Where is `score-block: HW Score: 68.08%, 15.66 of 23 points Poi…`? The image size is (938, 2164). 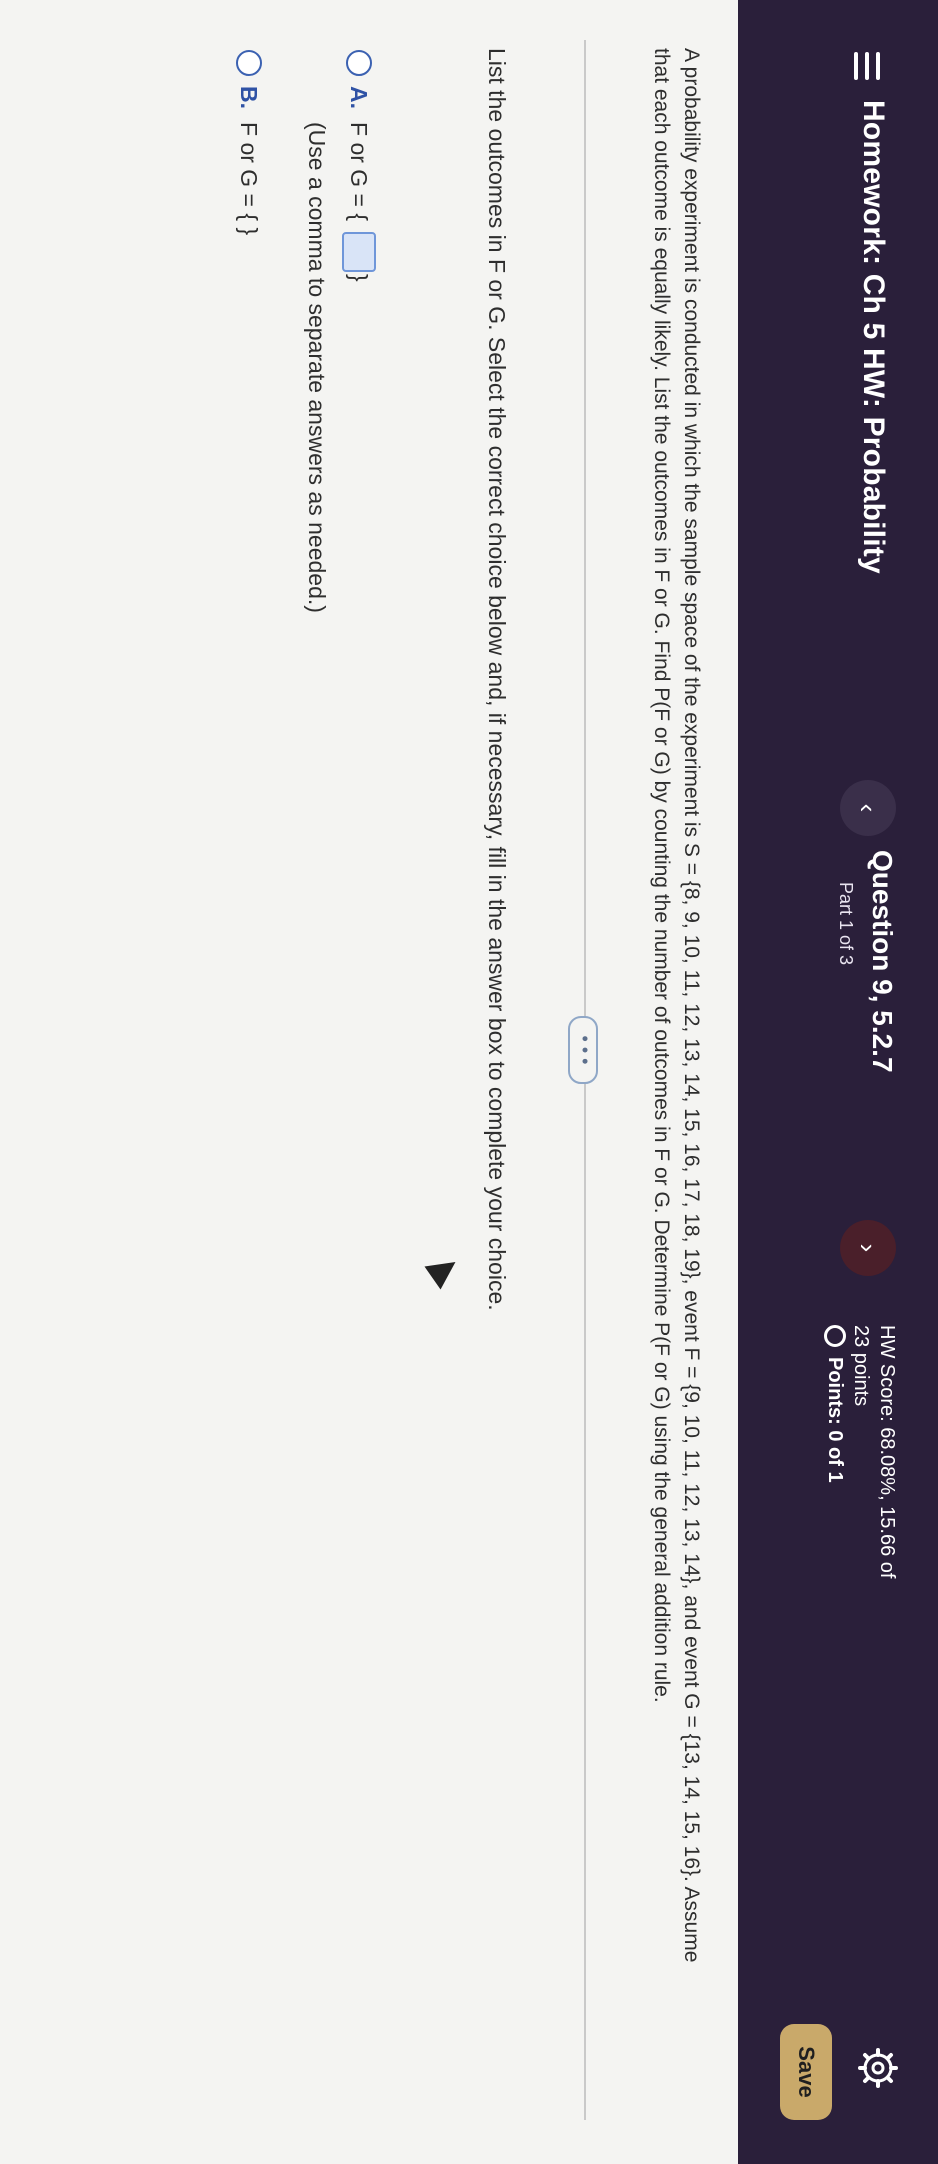
score-block: HW Score: 68.08%, 15.66 of 23 points Poi… is located at coordinates (861, 1451).